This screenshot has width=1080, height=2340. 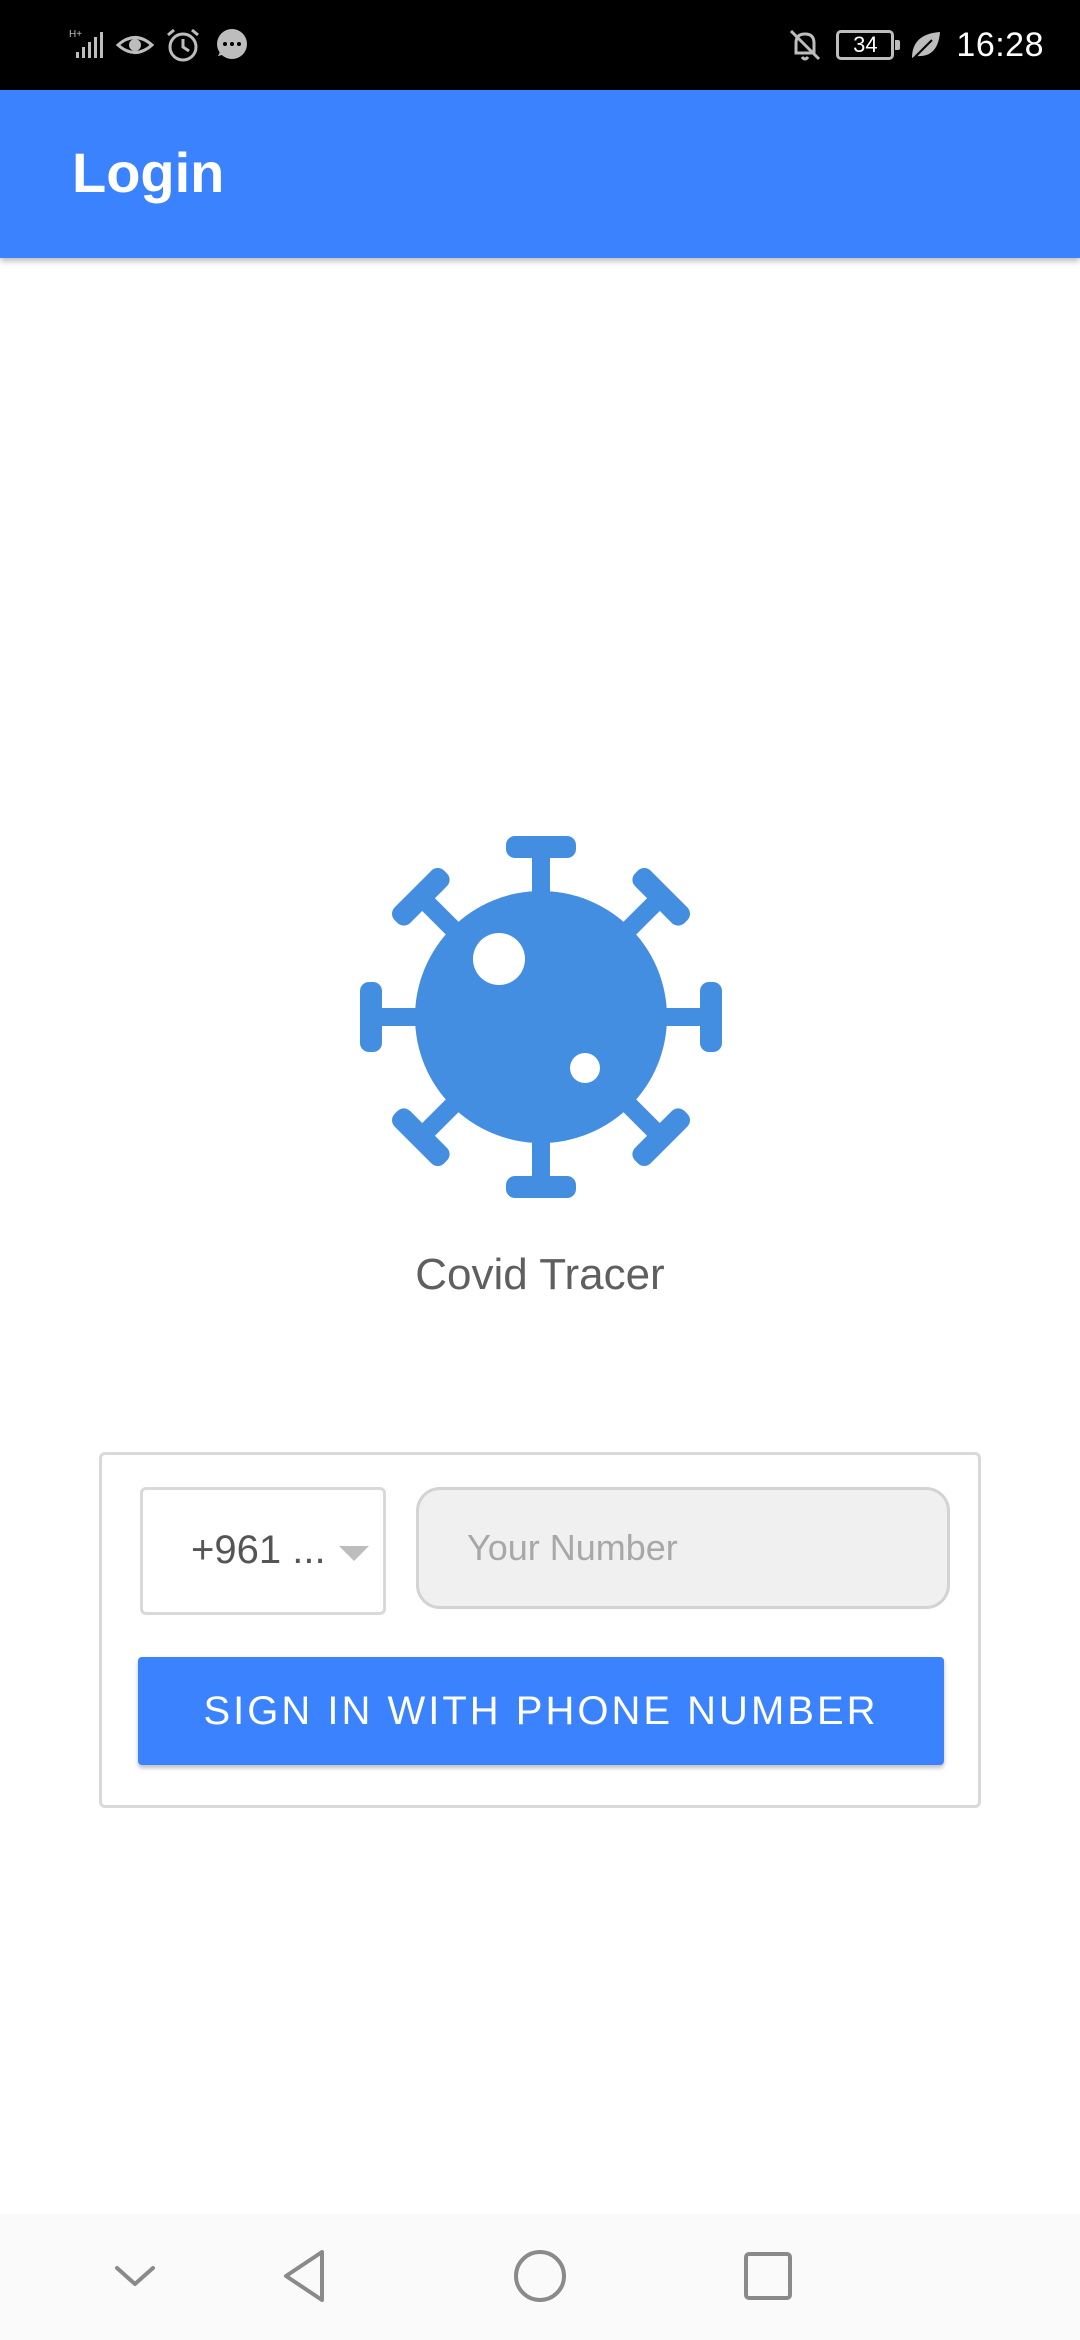 I want to click on status-bar: H+ 34 16:28, so click(x=540, y=45).